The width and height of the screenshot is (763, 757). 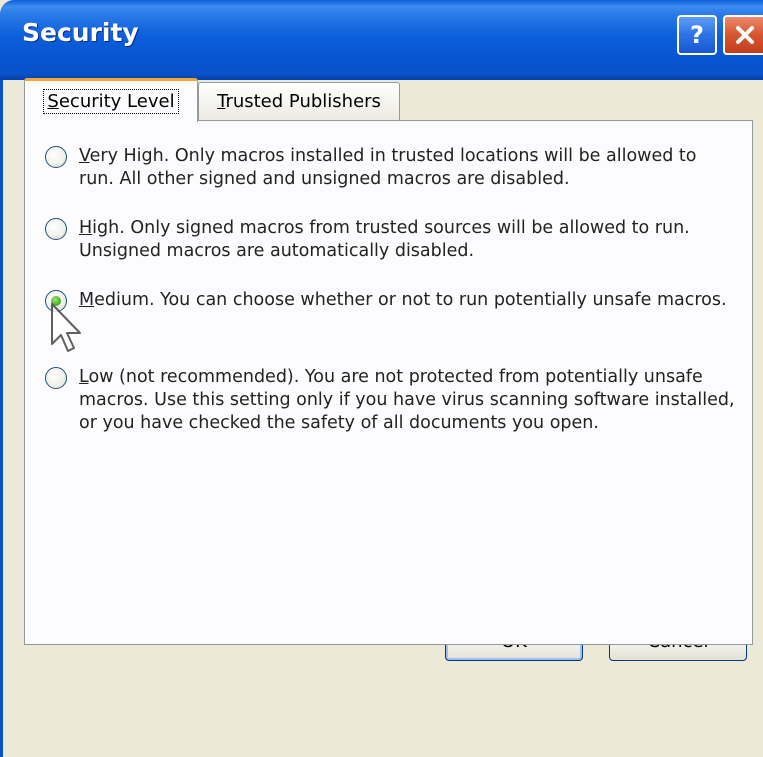 What do you see at coordinates (86, 228) in the screenshot?
I see `option-accelerator: H` at bounding box center [86, 228].